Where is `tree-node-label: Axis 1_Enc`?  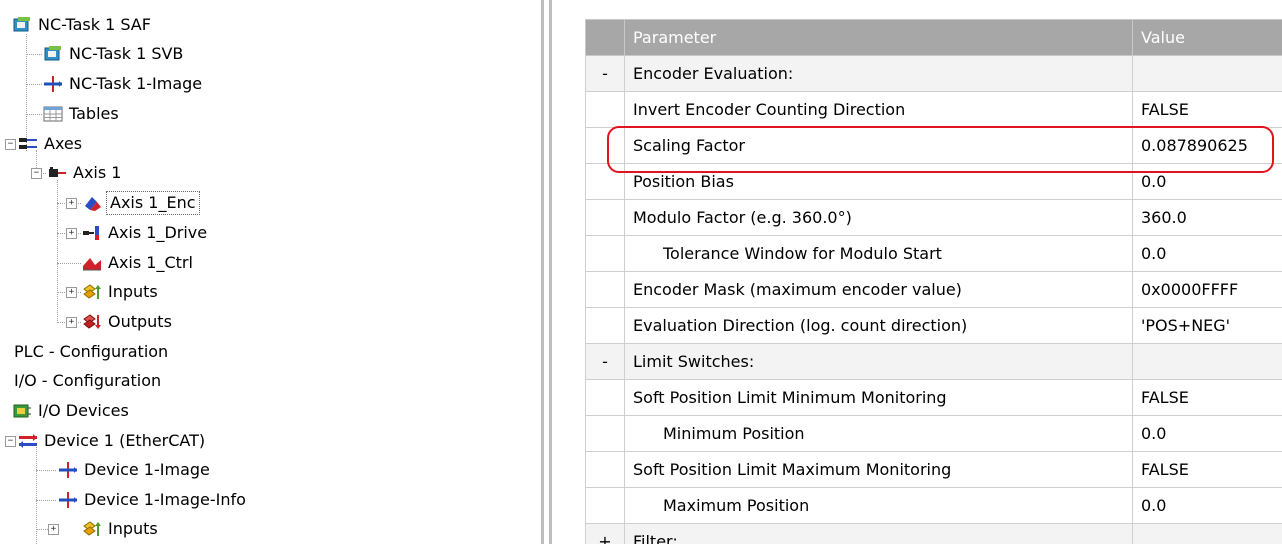 tree-node-label: Axis 1_Enc is located at coordinates (153, 203).